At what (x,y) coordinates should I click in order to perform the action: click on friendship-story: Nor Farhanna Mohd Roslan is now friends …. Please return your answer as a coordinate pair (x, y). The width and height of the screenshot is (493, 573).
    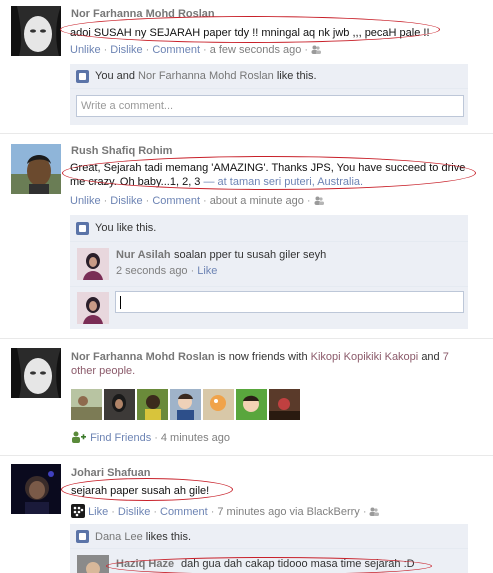
    Looking at the image, I should click on (271, 364).